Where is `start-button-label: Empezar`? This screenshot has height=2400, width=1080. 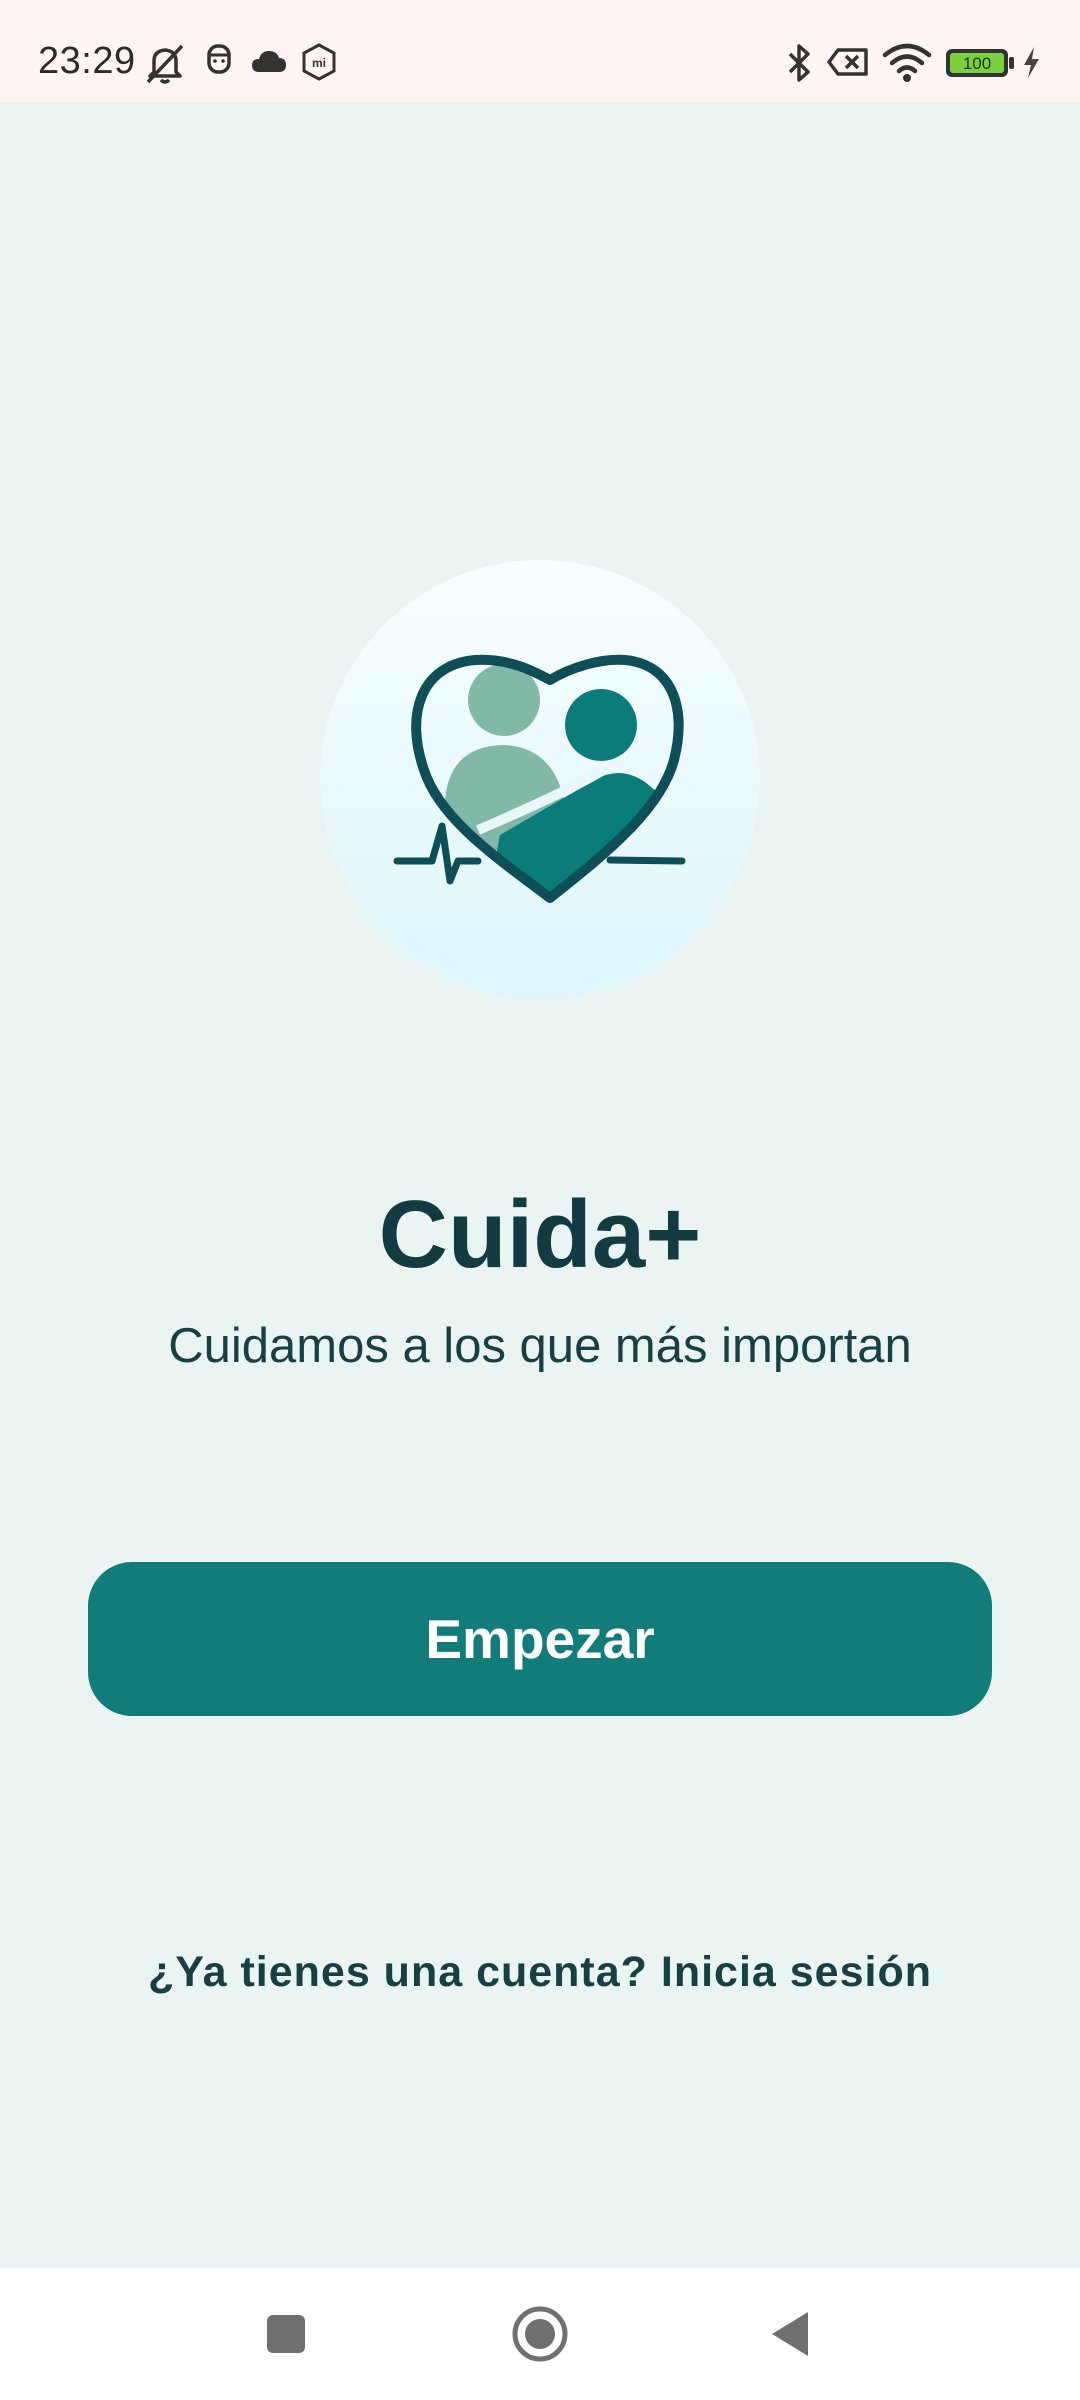
start-button-label: Empezar is located at coordinates (540, 1639).